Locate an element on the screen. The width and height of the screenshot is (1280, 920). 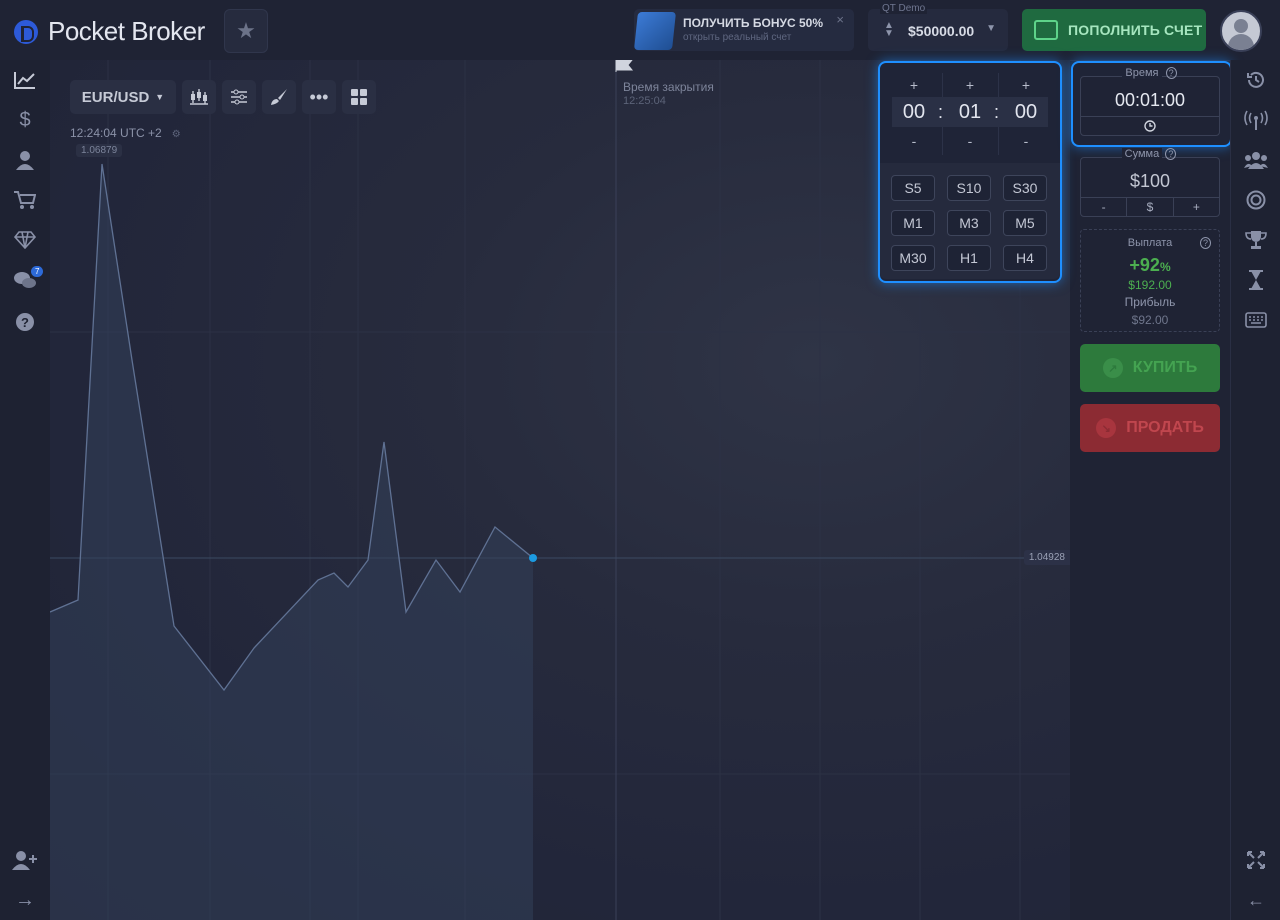
more-dots-icon: ••• is located at coordinates (319, 96).